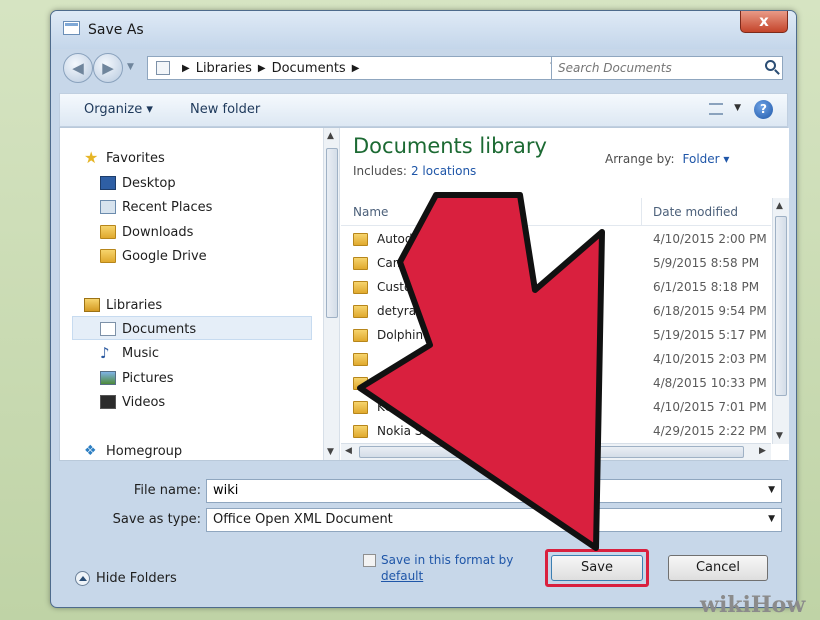 The width and height of the screenshot is (820, 620). What do you see at coordinates (551, 452) in the screenshot?
I see `horizontal-scroll-thumb` at bounding box center [551, 452].